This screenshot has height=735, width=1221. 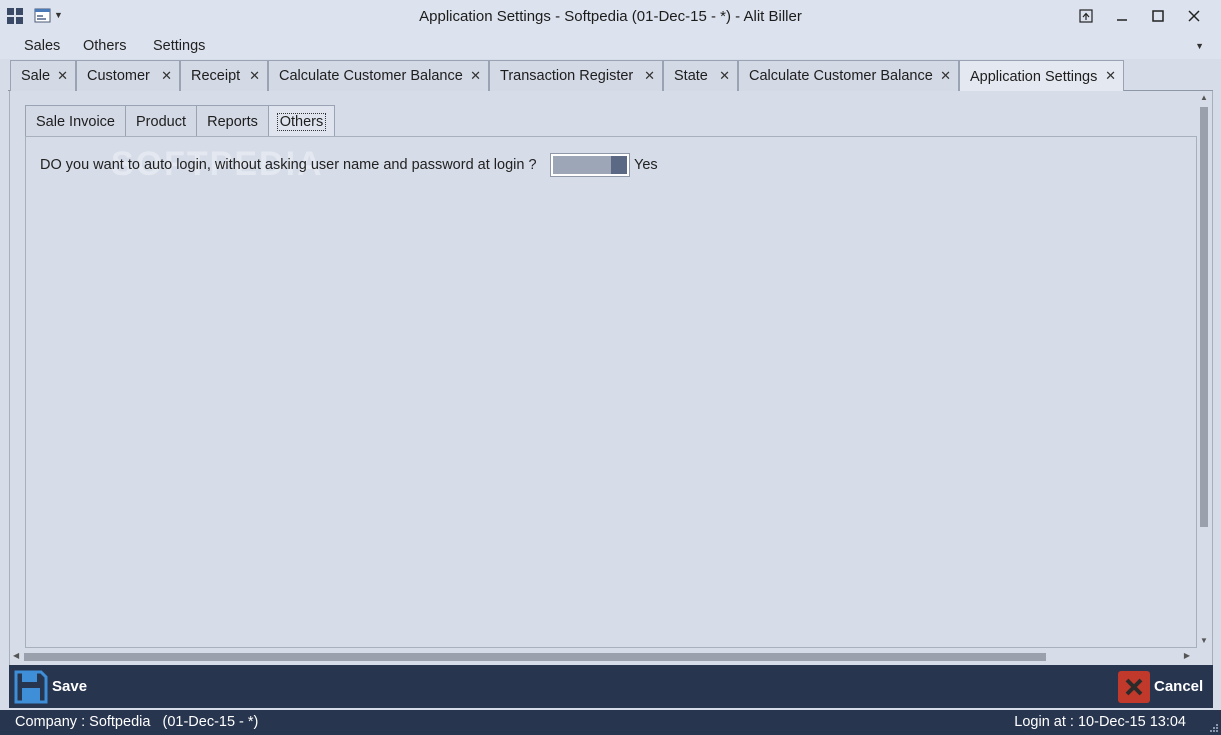 I want to click on vertical-scroll-thumb, so click(x=1204, y=317).